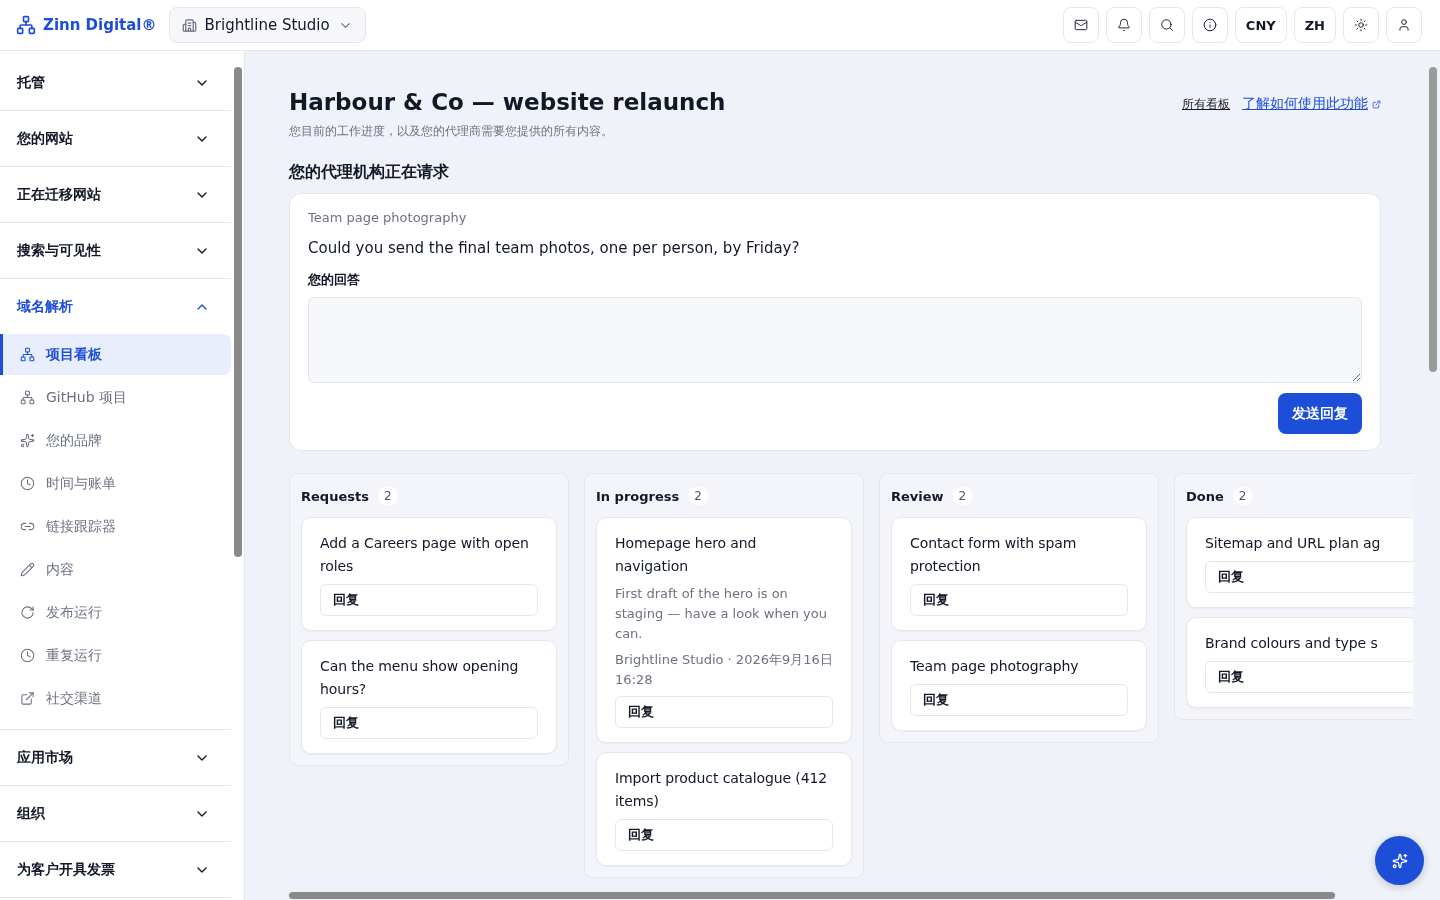 Image resolution: width=1440 pixels, height=900 pixels. I want to click on send-reply-button: 发送回复, so click(1320, 413).